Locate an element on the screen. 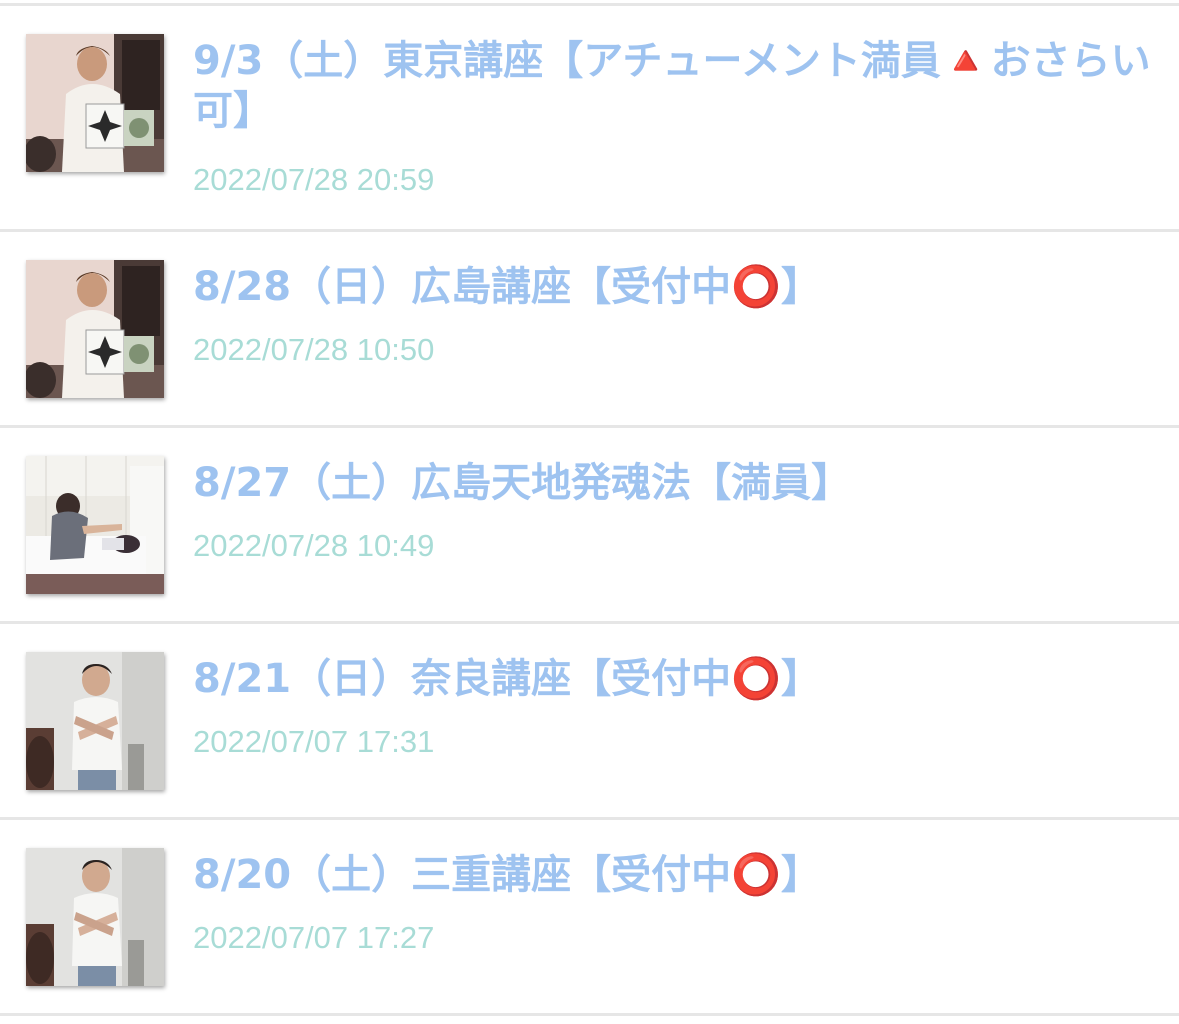  entry-title: 8/27（土）広島天地発魂法【満員】 is located at coordinates (673, 483).